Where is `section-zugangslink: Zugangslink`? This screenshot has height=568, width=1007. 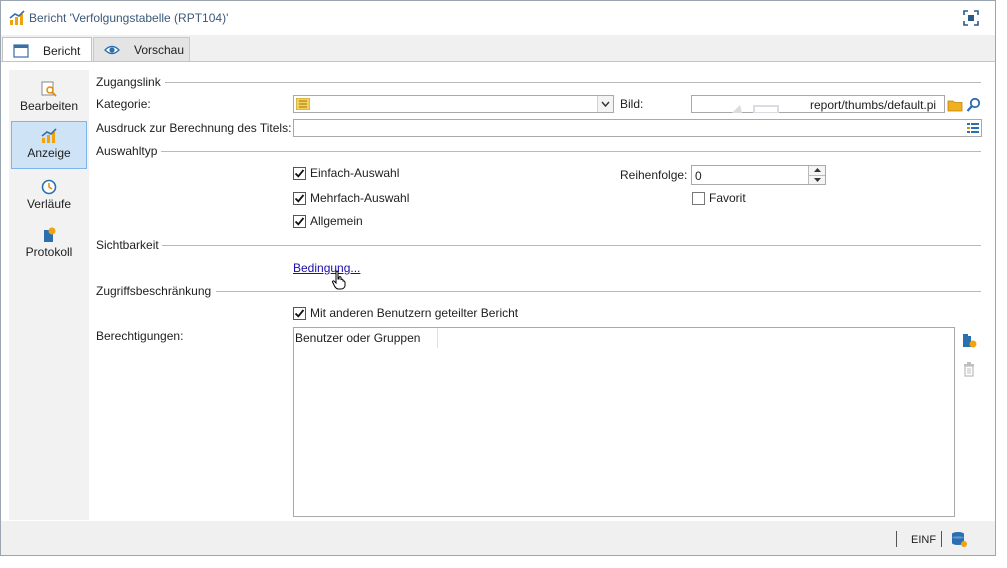
section-zugangslink: Zugangslink is located at coordinates (128, 82).